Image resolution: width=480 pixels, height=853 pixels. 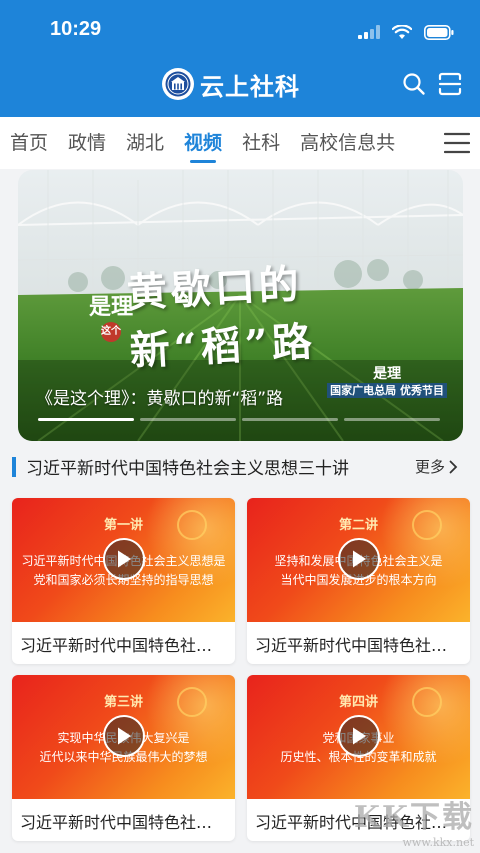 I want to click on video-thumbnail: 第三讲 实现中华民族伟大复兴是 近代以来中华民族最伟大的梦想, so click(x=123, y=737).